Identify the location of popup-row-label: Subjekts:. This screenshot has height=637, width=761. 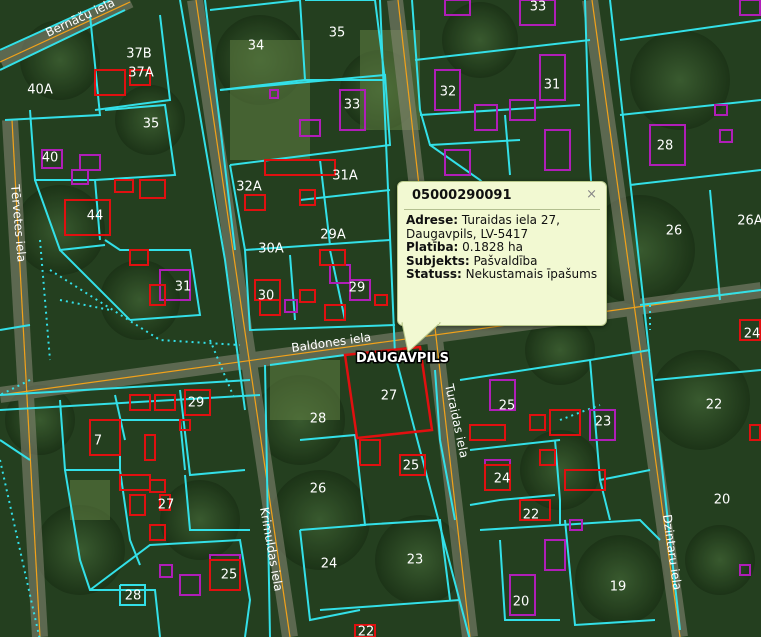
(438, 260).